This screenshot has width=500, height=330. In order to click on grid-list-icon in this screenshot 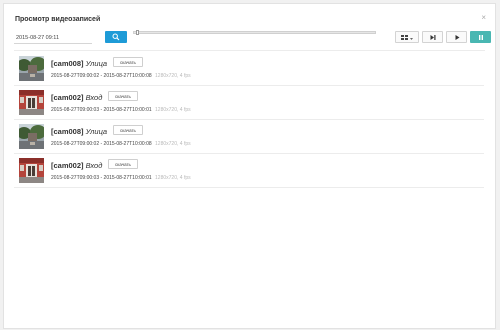, I will do `click(407, 37)`.